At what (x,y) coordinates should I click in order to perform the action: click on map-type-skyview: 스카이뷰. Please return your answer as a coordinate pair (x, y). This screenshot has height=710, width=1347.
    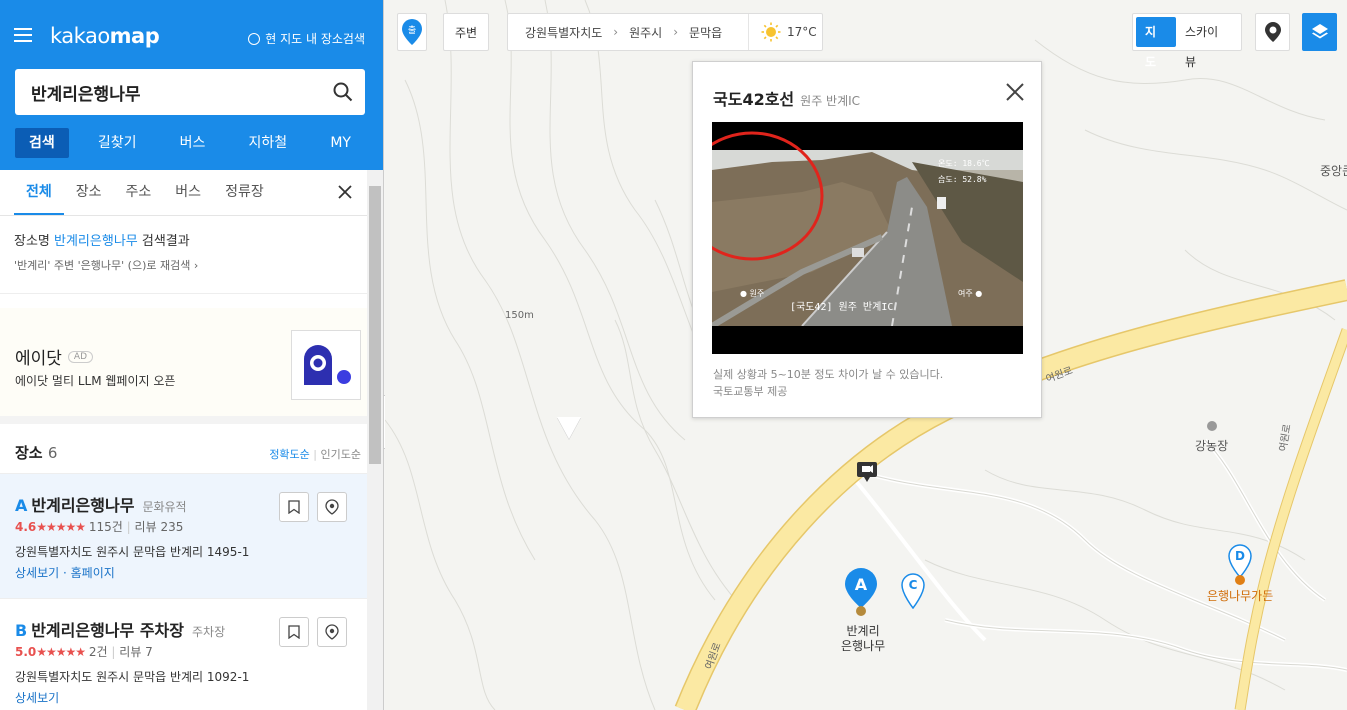
    Looking at the image, I should click on (1207, 43).